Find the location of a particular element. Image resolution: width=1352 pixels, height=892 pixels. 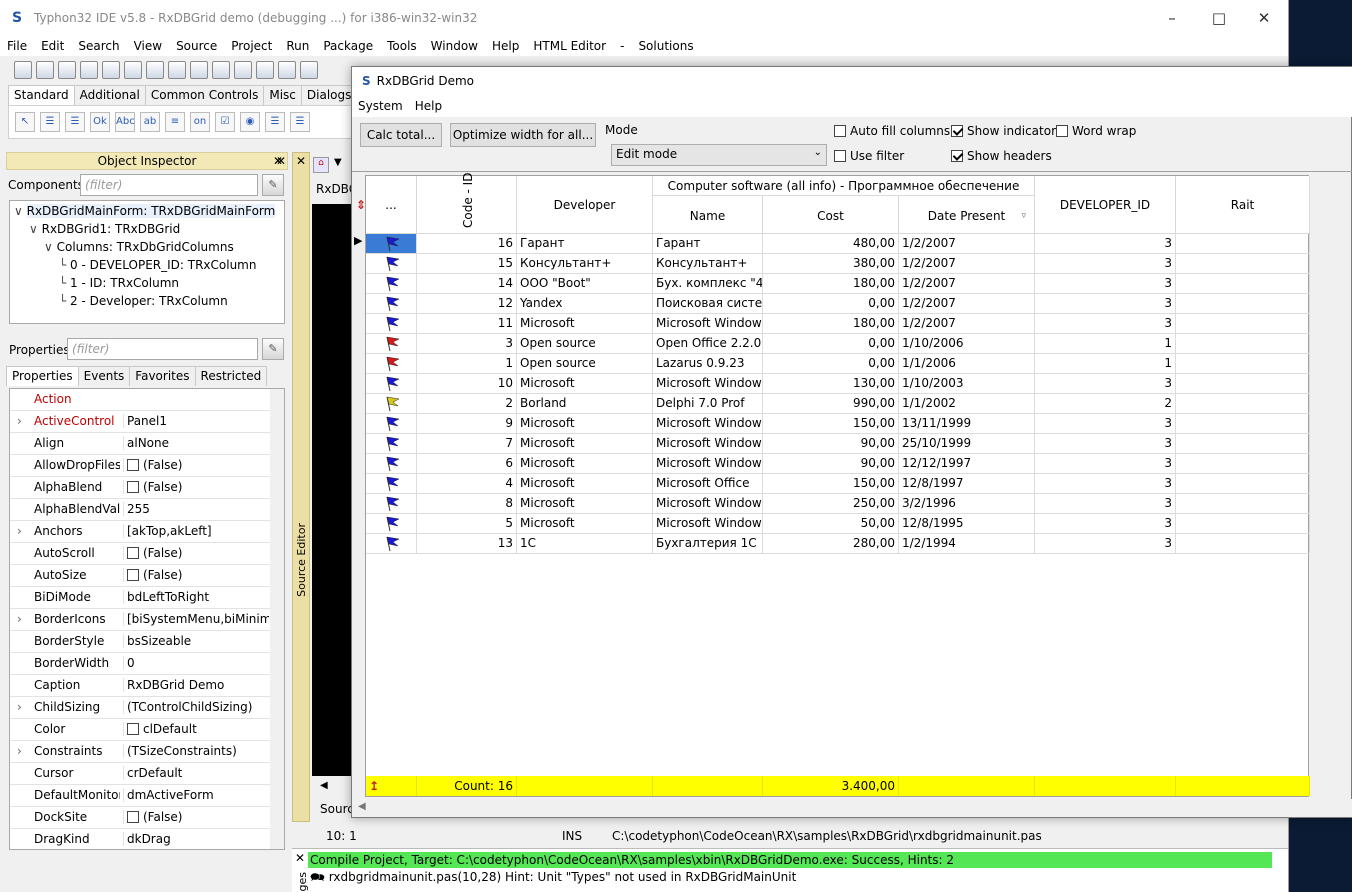

property-row: BorderWidth 0 is located at coordinates (140, 664).